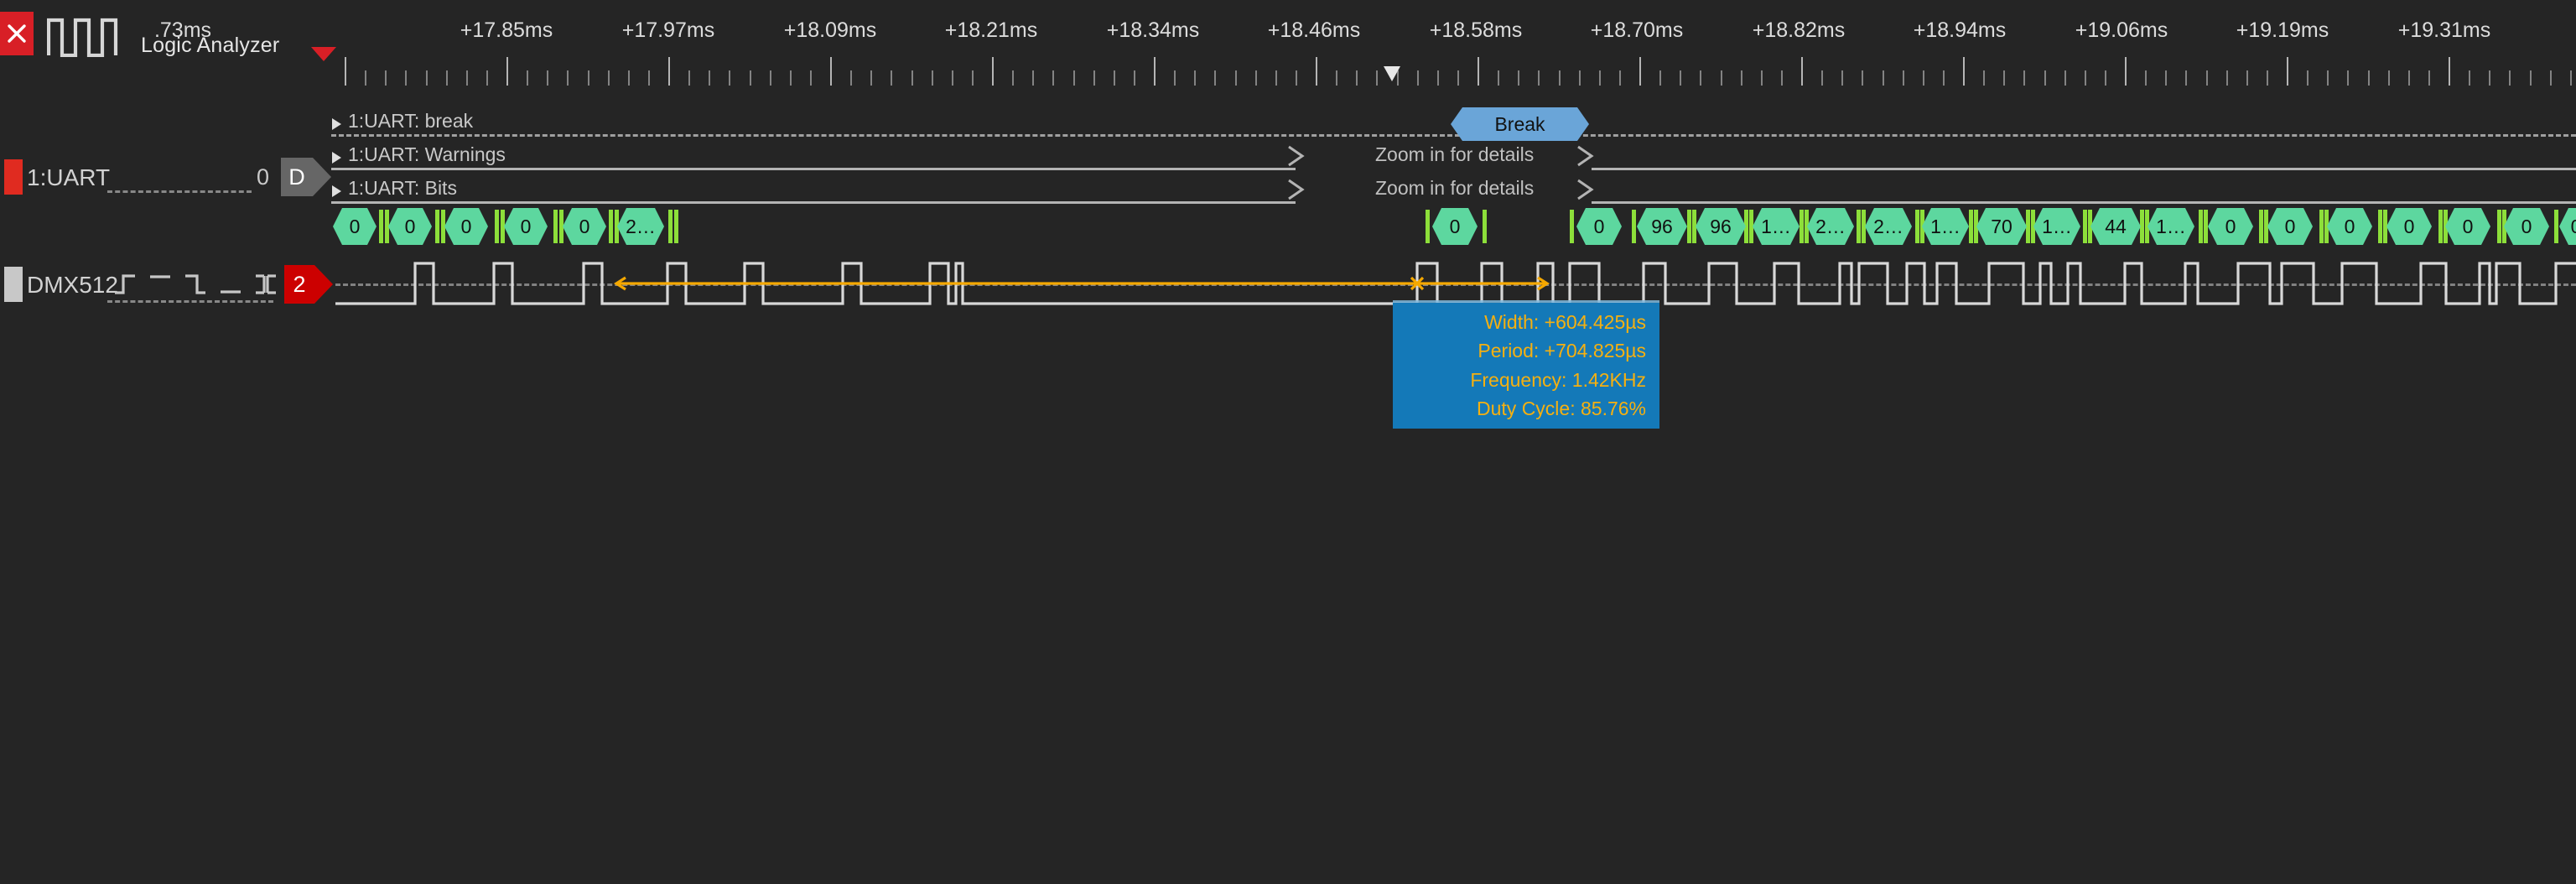  What do you see at coordinates (1585, 156) in the screenshot?
I see `collapsed-marker-right-icon` at bounding box center [1585, 156].